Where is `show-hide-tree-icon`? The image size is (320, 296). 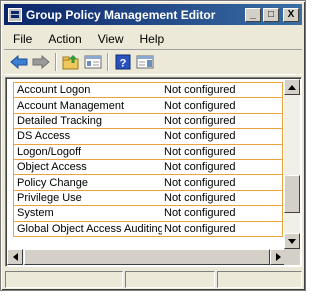 show-hide-tree-icon is located at coordinates (93, 62).